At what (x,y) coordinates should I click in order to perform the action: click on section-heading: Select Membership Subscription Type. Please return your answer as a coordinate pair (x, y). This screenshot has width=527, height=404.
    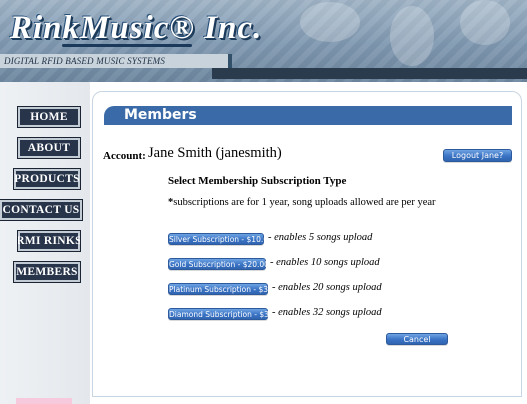
    Looking at the image, I should click on (257, 181).